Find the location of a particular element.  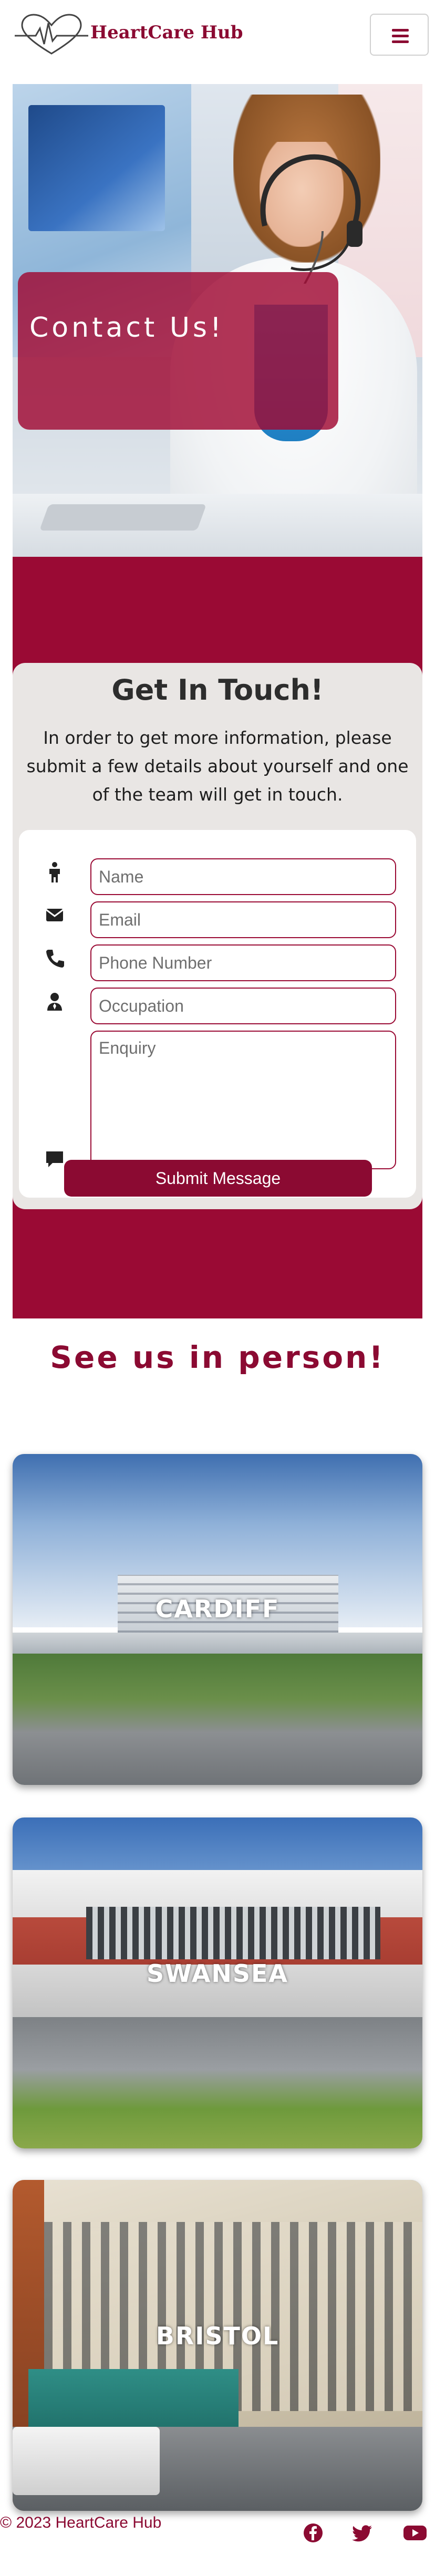

hero-monitor is located at coordinates (97, 168).